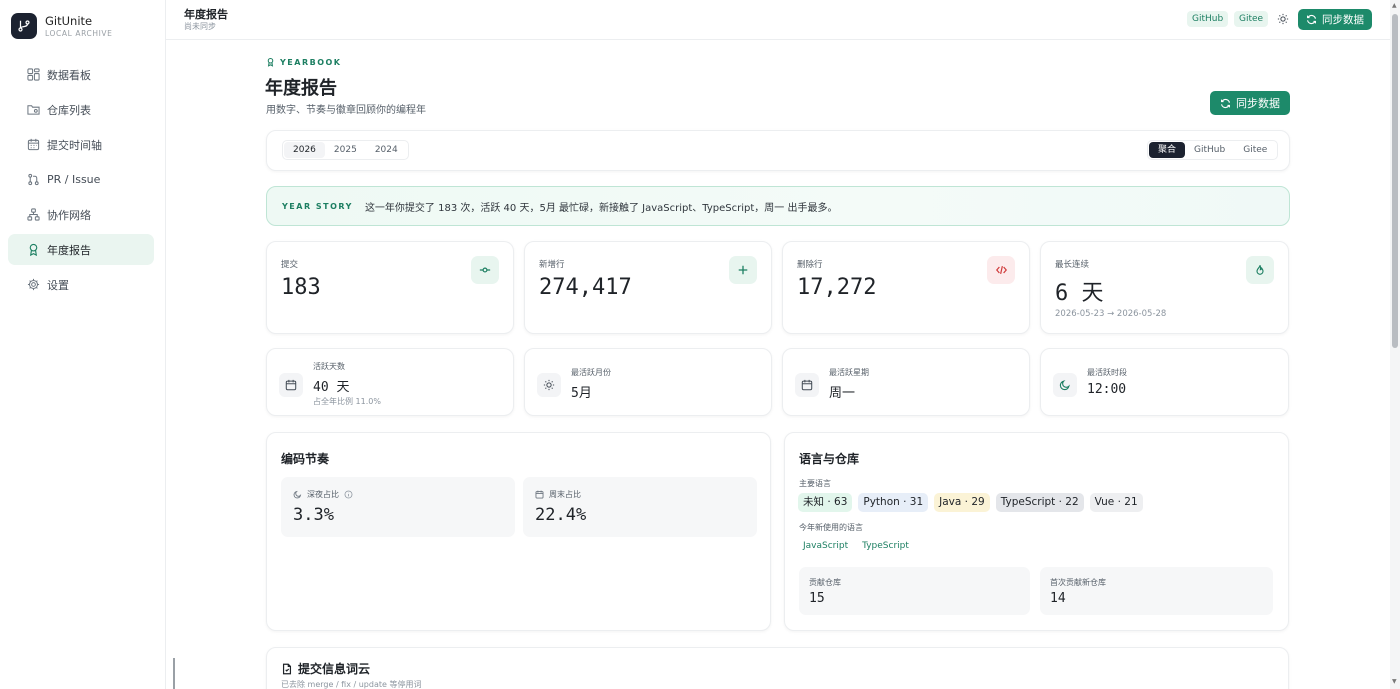  I want to click on gear-icon, so click(33, 285).